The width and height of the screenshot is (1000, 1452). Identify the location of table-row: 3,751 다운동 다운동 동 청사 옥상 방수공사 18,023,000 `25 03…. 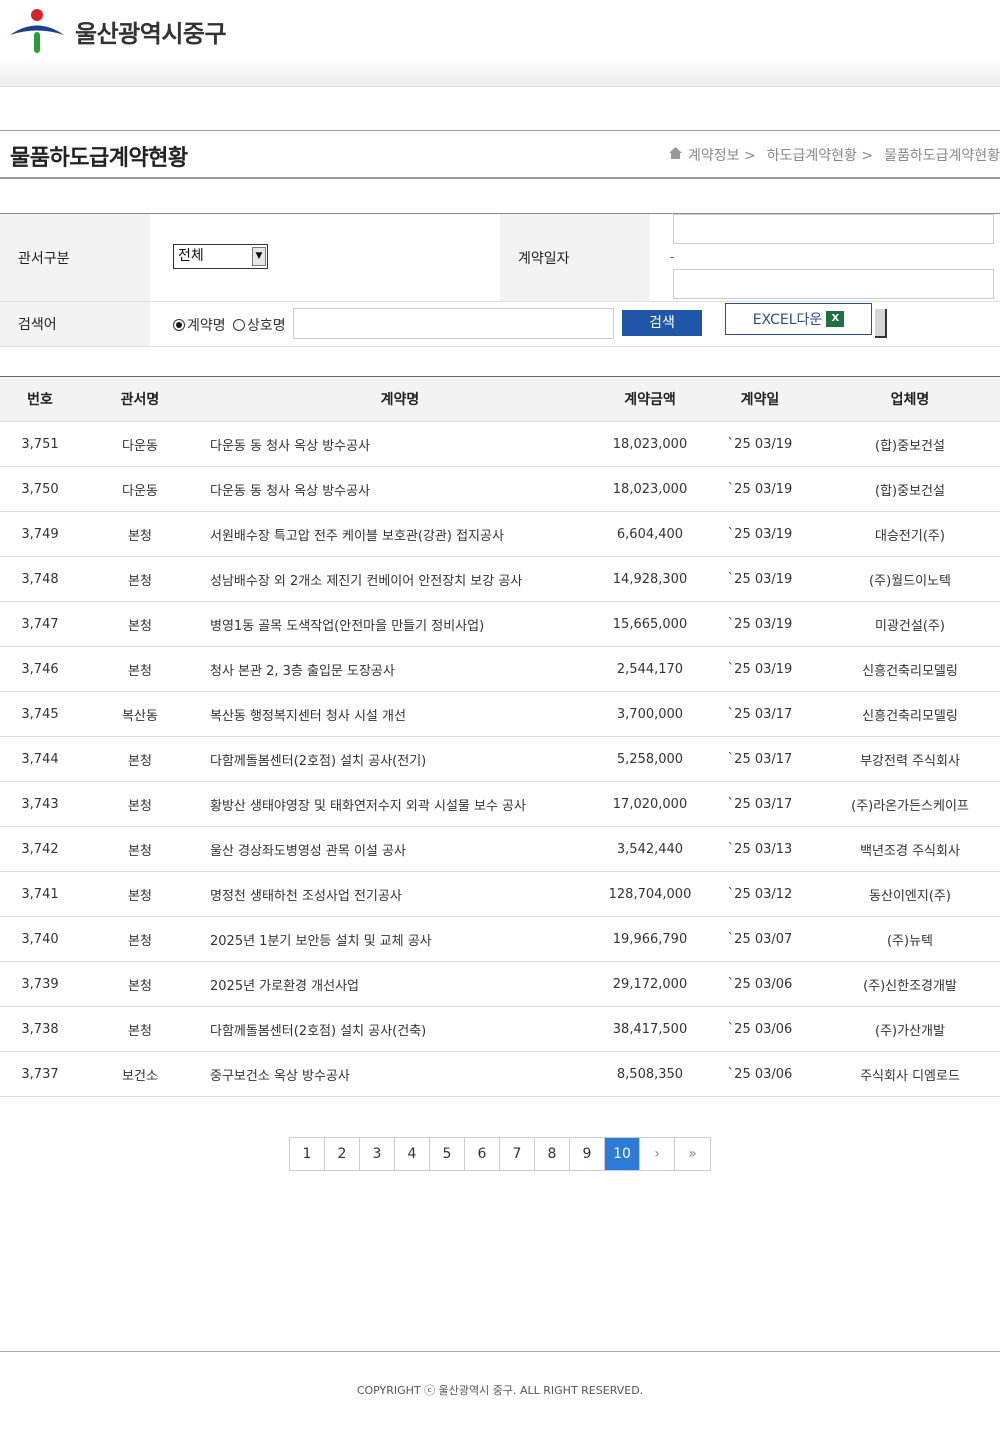
(500, 444).